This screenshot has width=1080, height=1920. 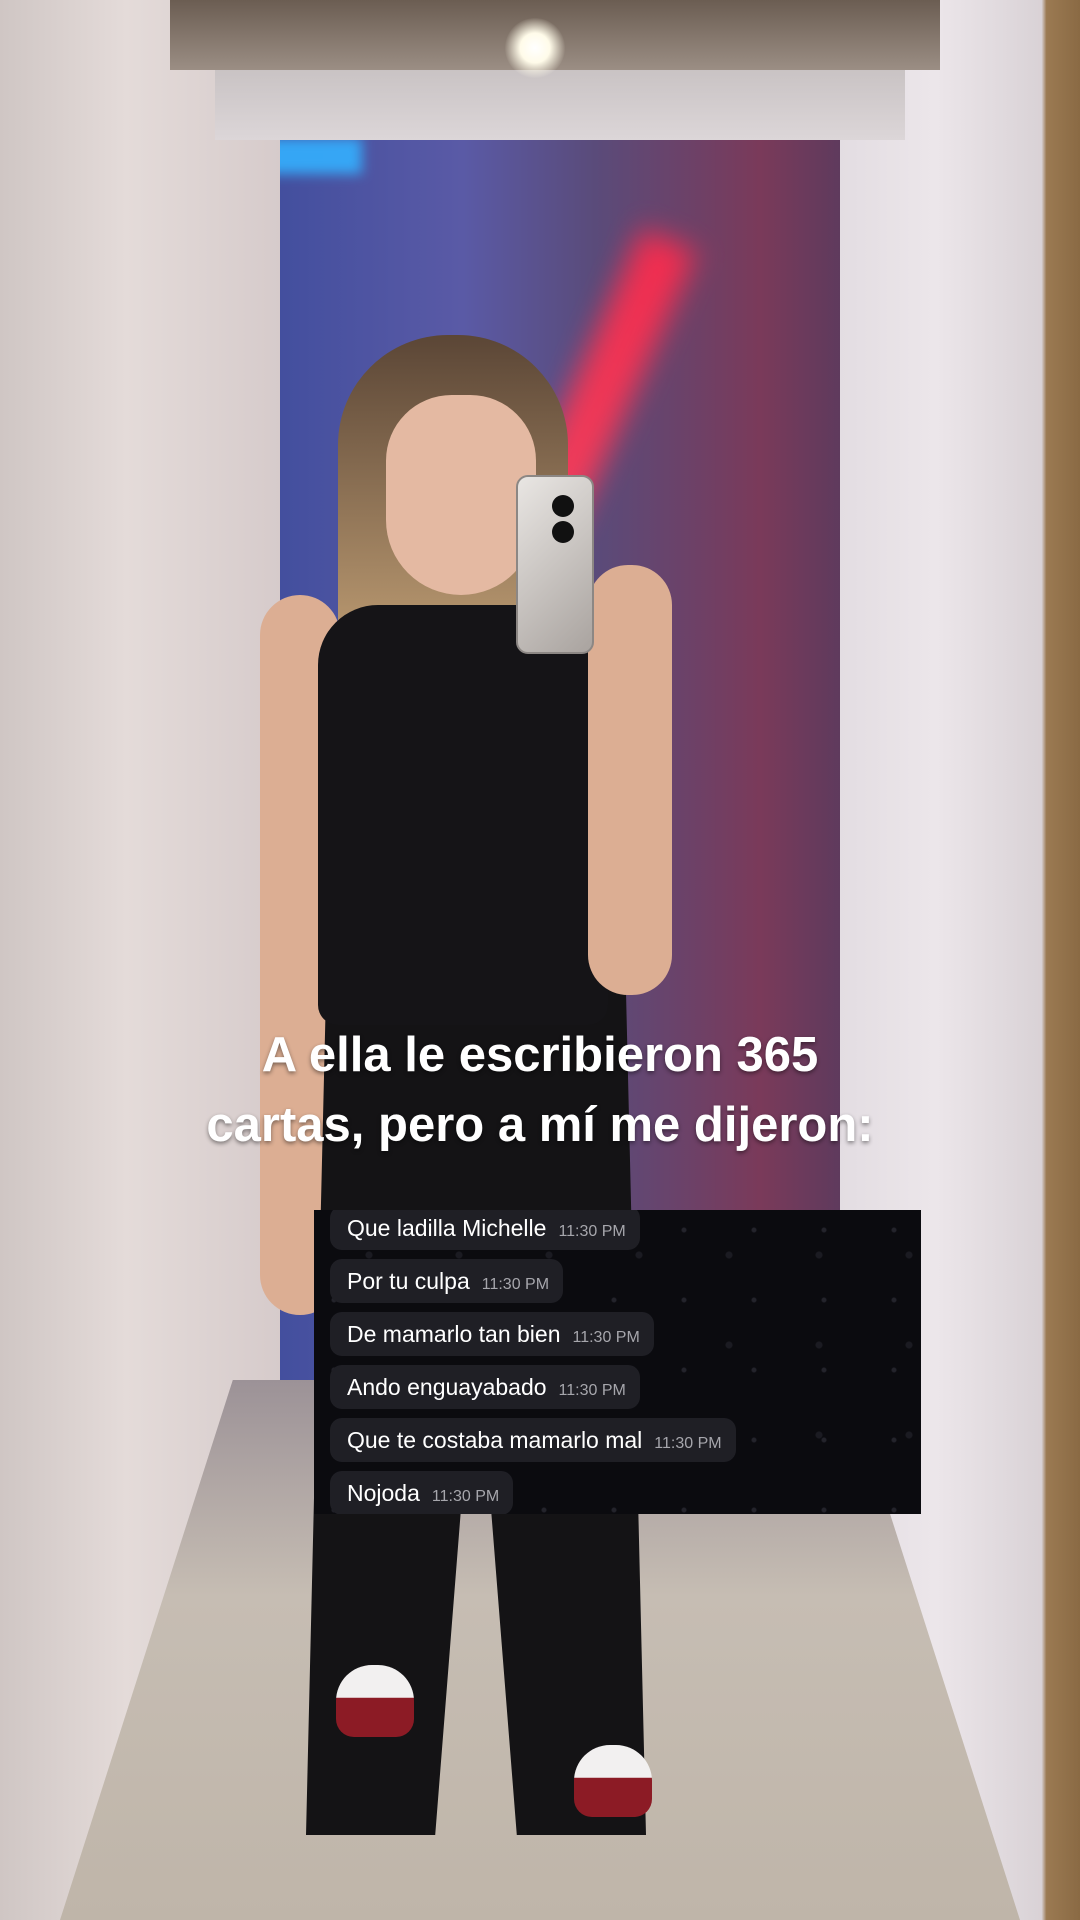 What do you see at coordinates (422, 1492) in the screenshot?
I see `chat-message: Nojoda 11:30 PM` at bounding box center [422, 1492].